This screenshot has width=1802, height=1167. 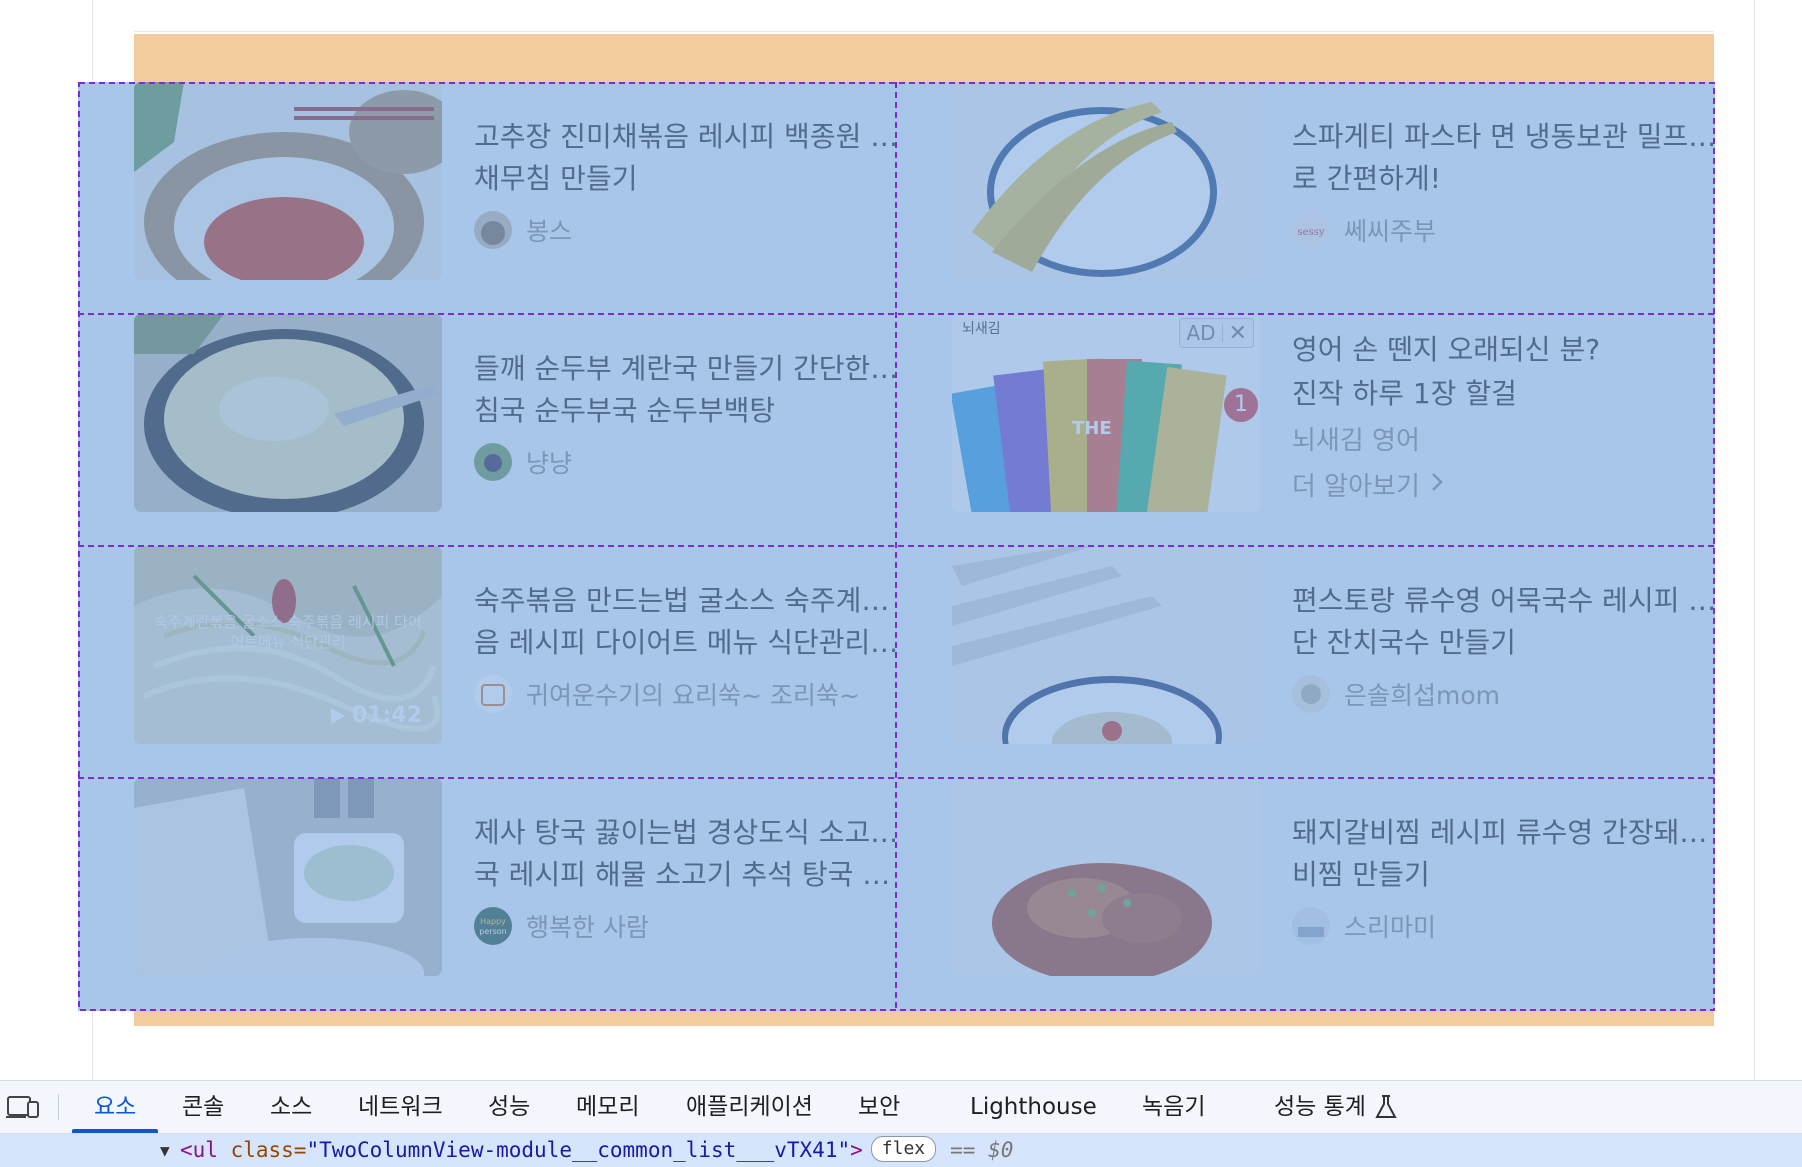 What do you see at coordinates (549, 463) in the screenshot?
I see `author-name: 냥냥` at bounding box center [549, 463].